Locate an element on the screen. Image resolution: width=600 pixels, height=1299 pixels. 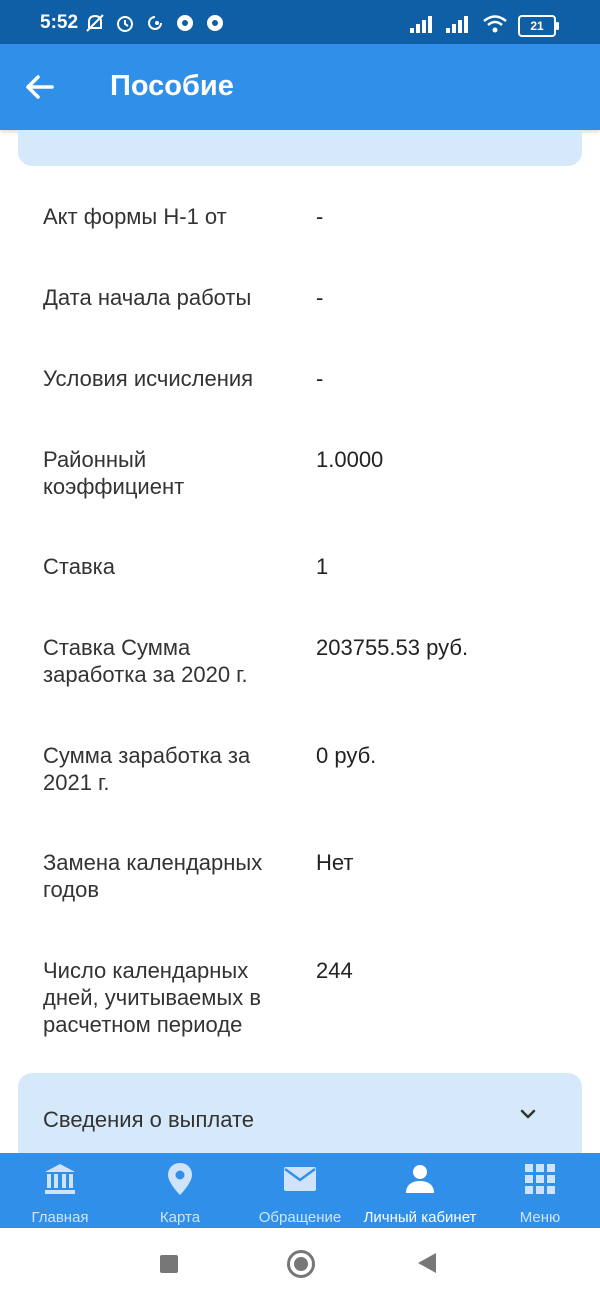
detail-value: 244 is located at coordinates (334, 970).